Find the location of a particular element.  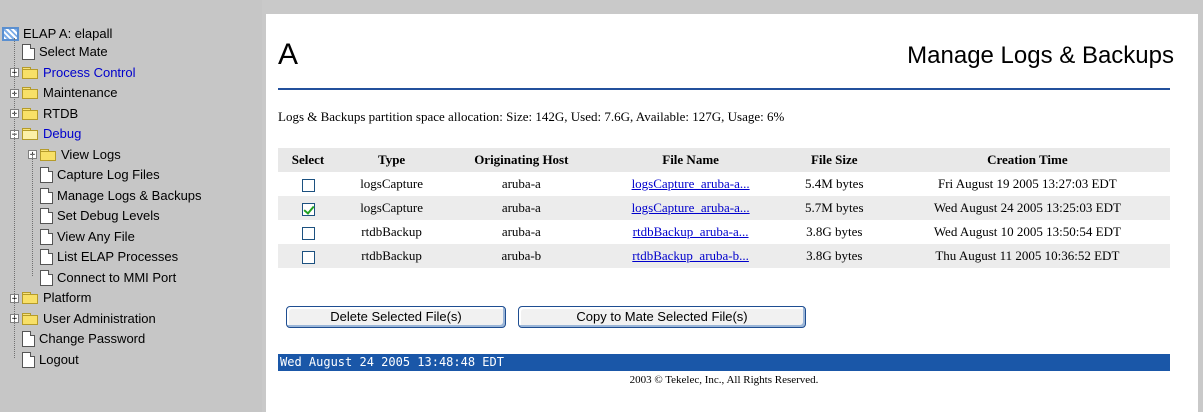

tree-item-label: View Logs is located at coordinates (91, 154).